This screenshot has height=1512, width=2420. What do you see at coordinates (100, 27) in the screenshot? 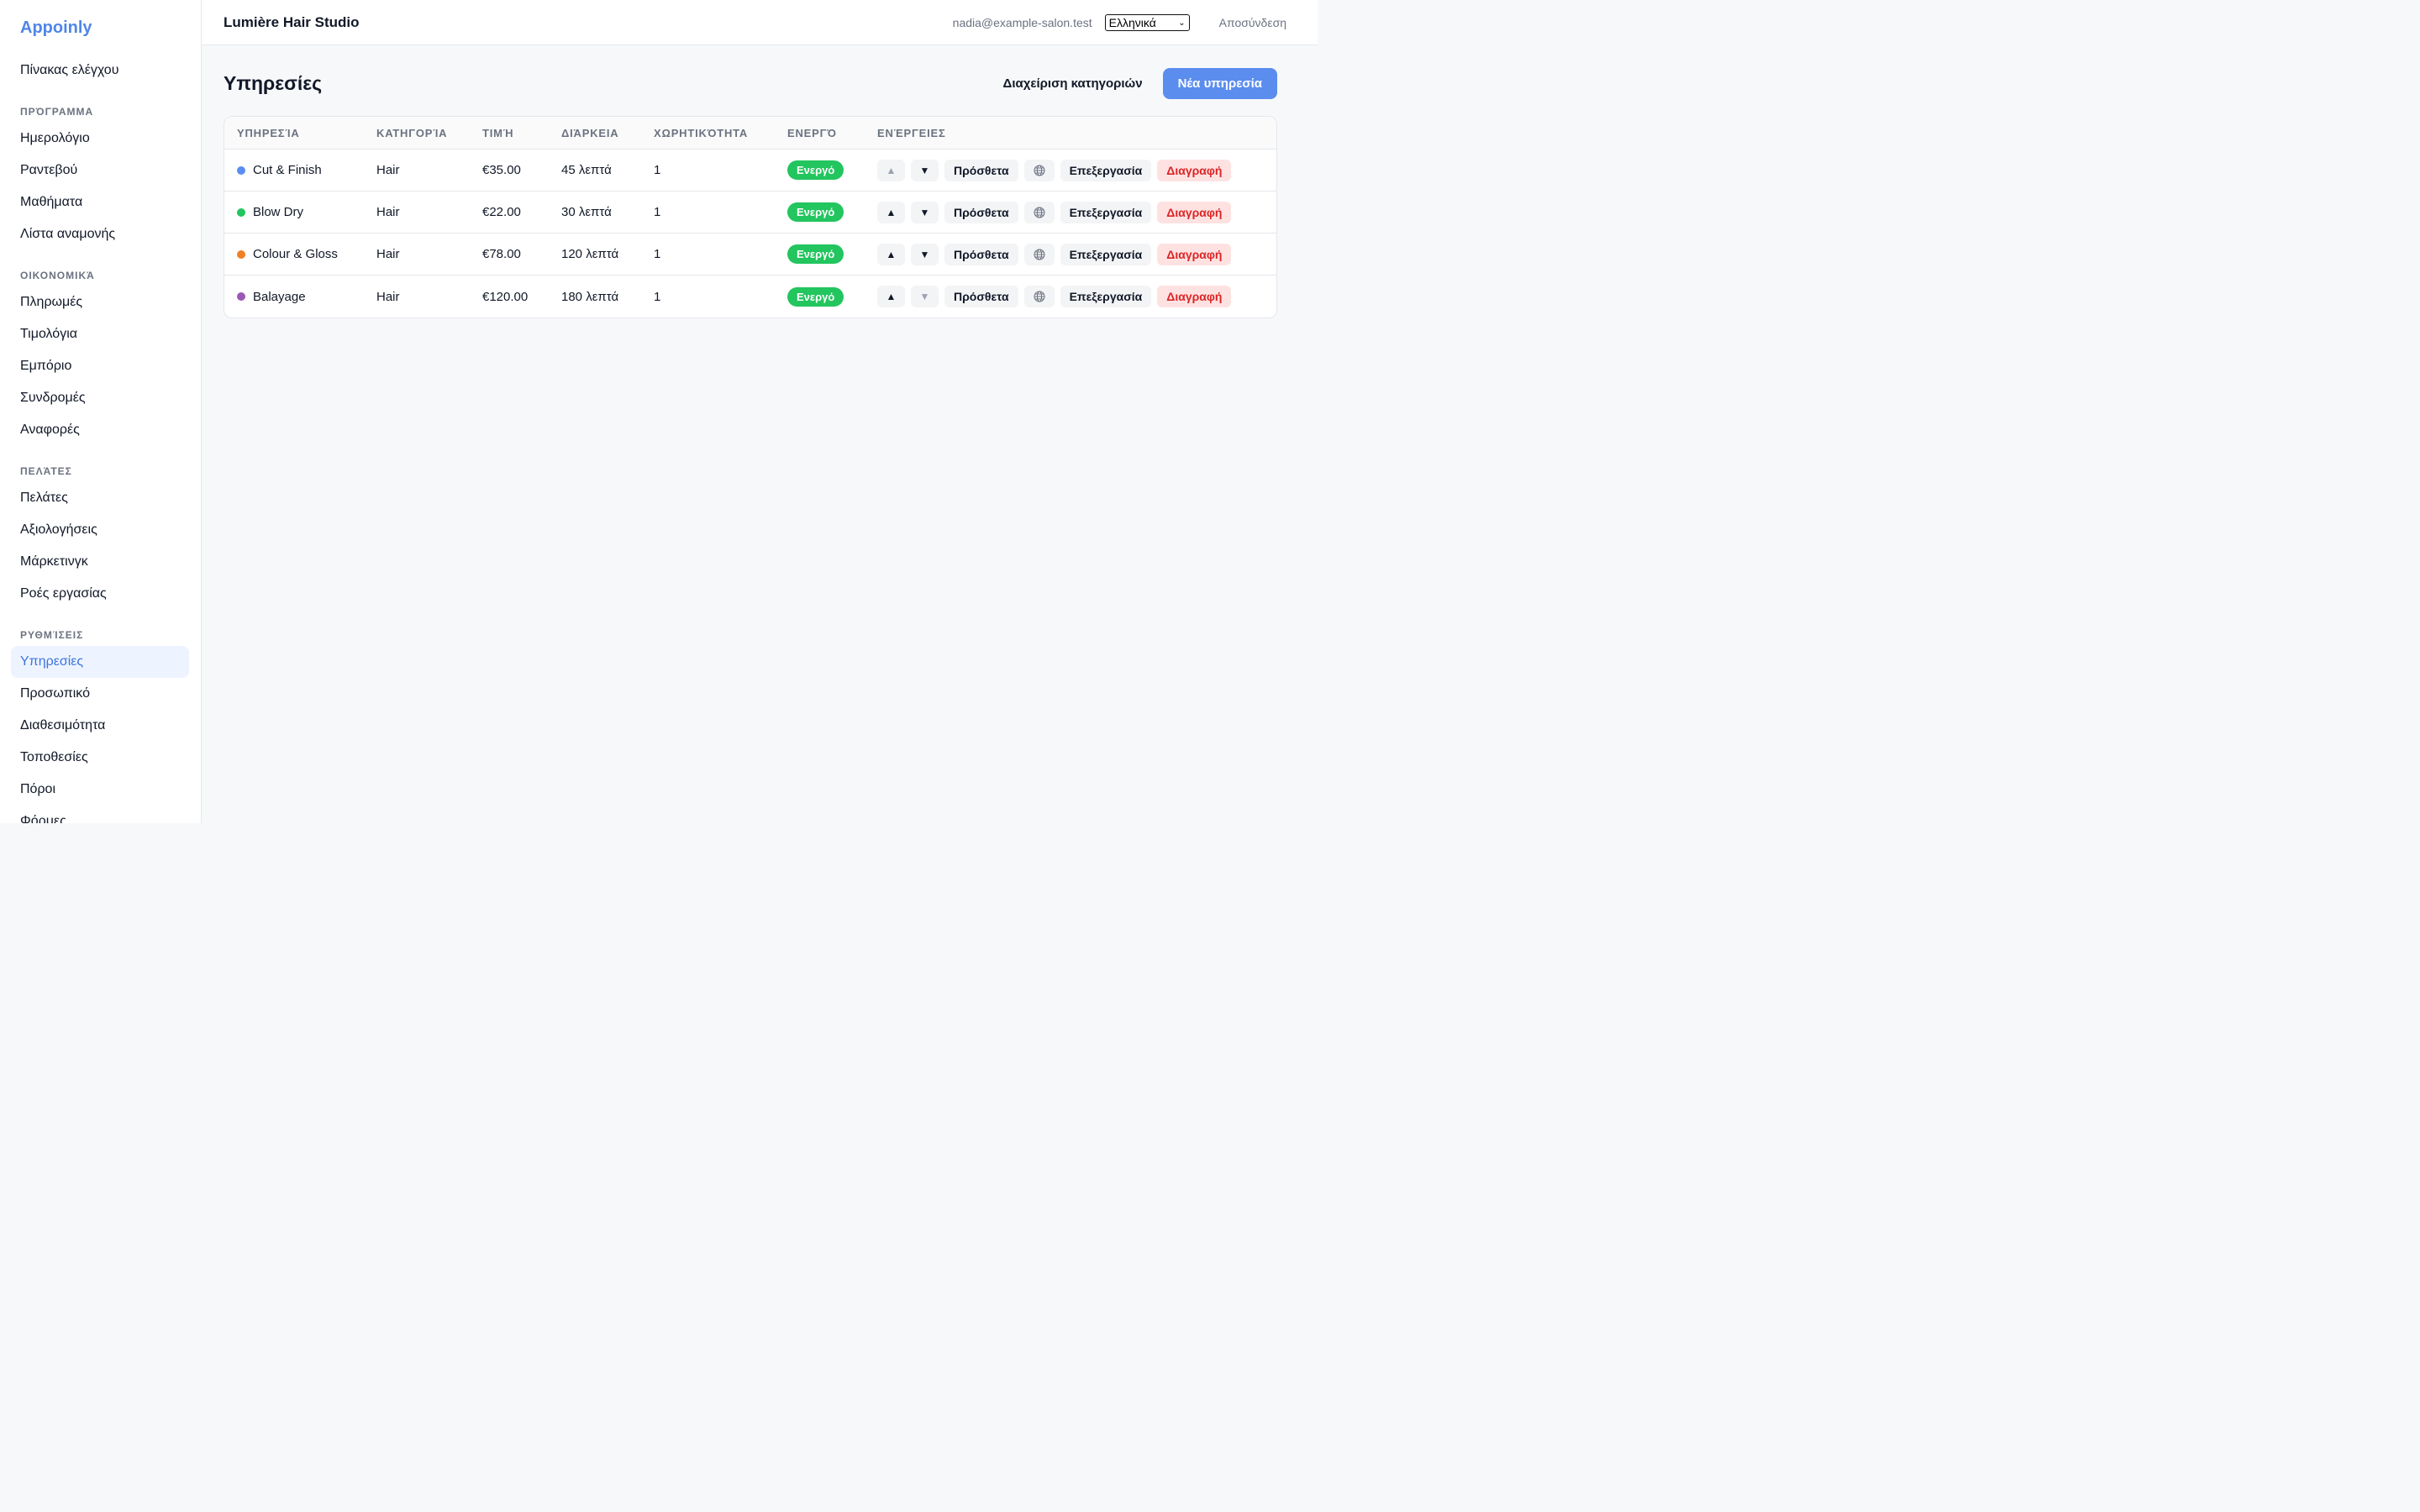
I see `brand-logo: Appoinly` at bounding box center [100, 27].